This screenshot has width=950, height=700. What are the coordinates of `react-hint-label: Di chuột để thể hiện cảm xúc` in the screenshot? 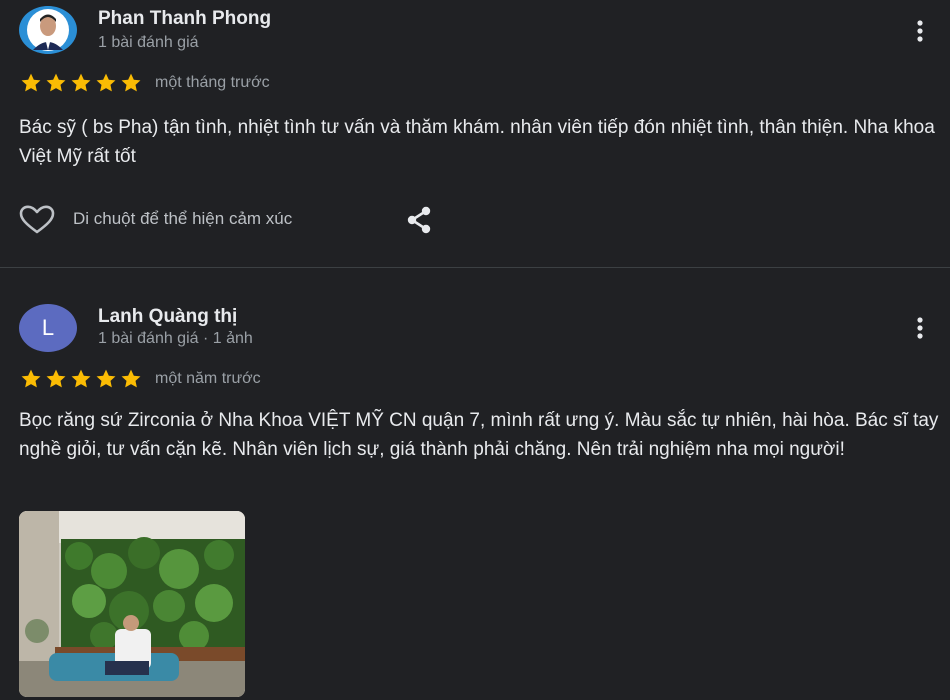 It's located at (183, 218).